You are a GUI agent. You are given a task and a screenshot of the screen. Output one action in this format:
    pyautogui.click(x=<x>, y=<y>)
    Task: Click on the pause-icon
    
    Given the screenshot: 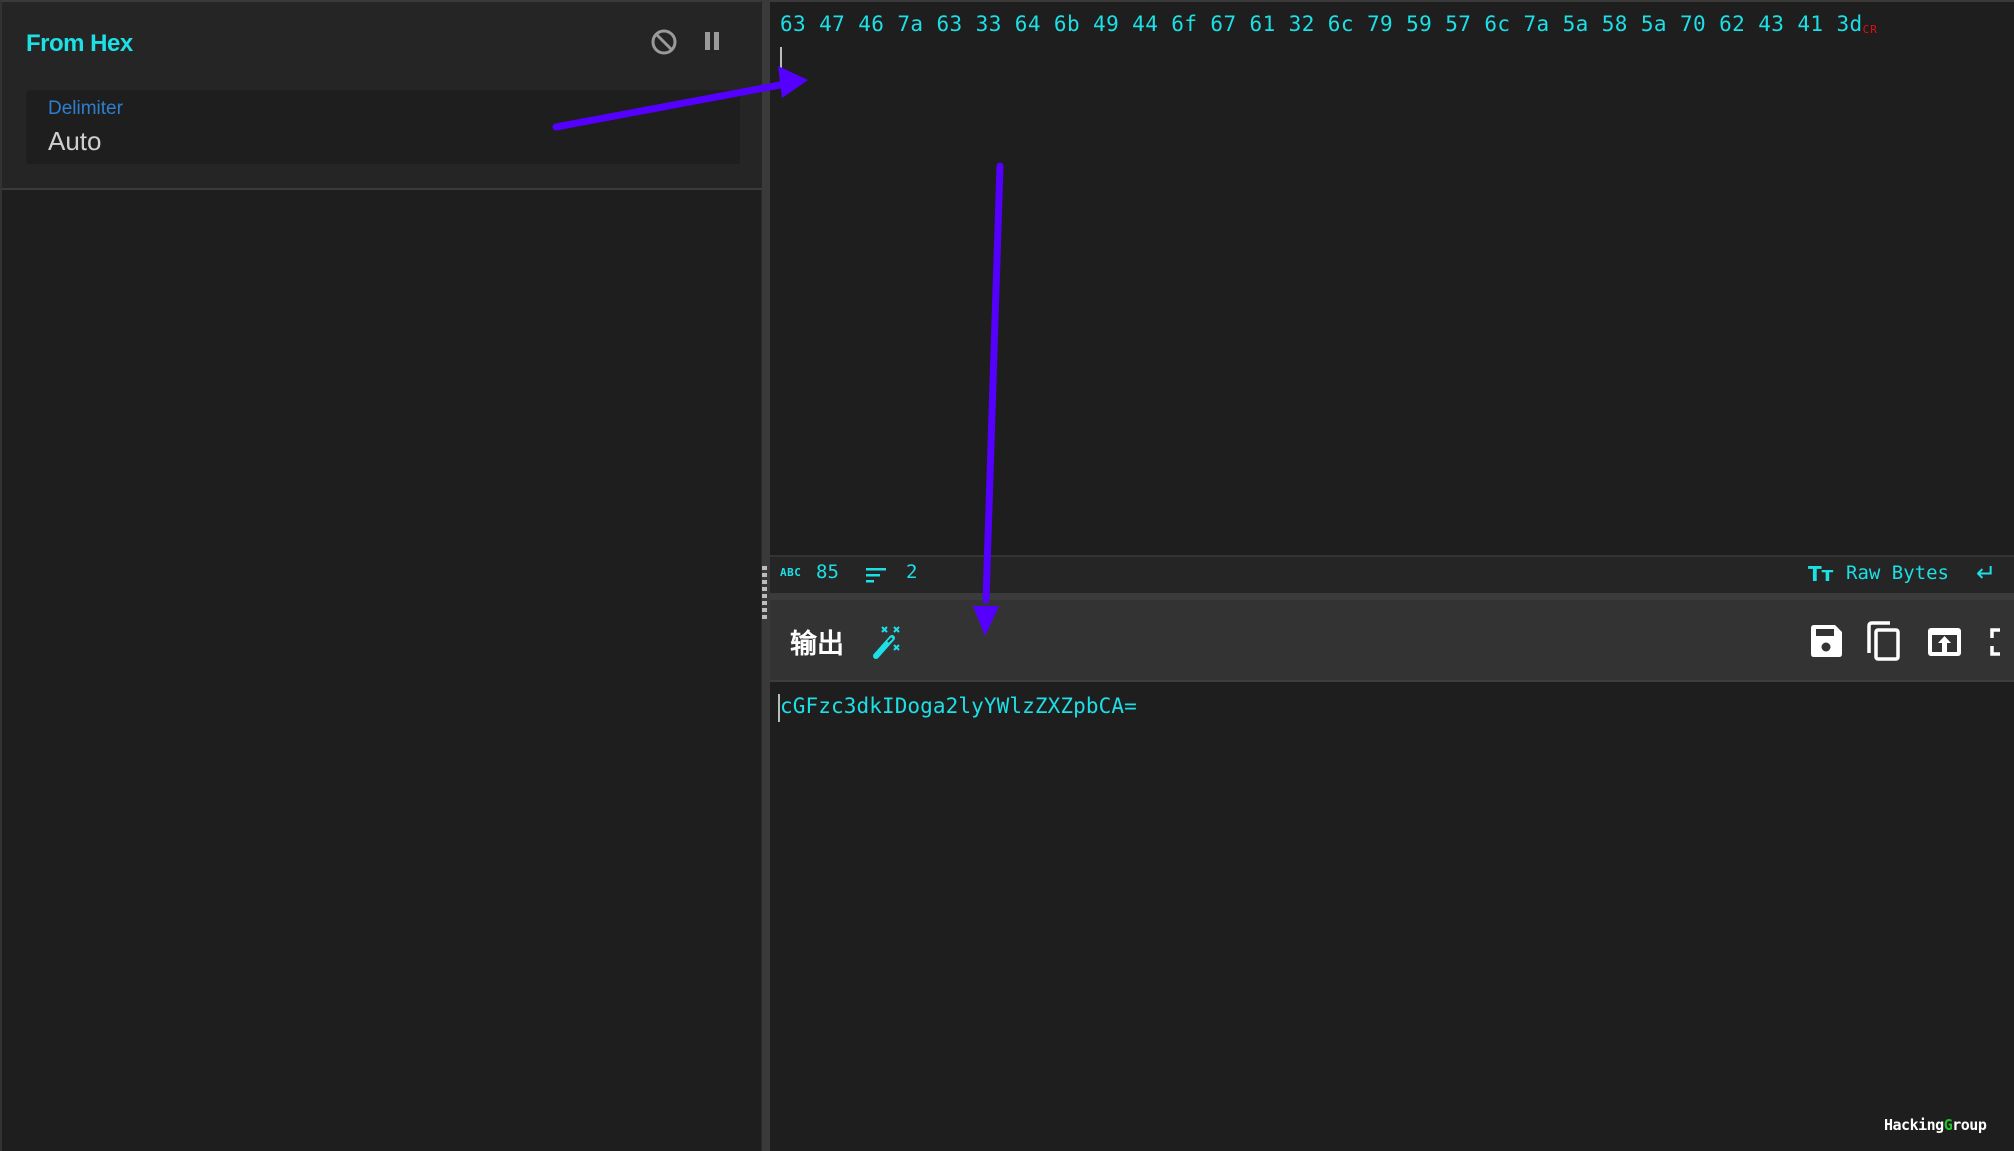 What is the action you would take?
    pyautogui.click(x=712, y=41)
    